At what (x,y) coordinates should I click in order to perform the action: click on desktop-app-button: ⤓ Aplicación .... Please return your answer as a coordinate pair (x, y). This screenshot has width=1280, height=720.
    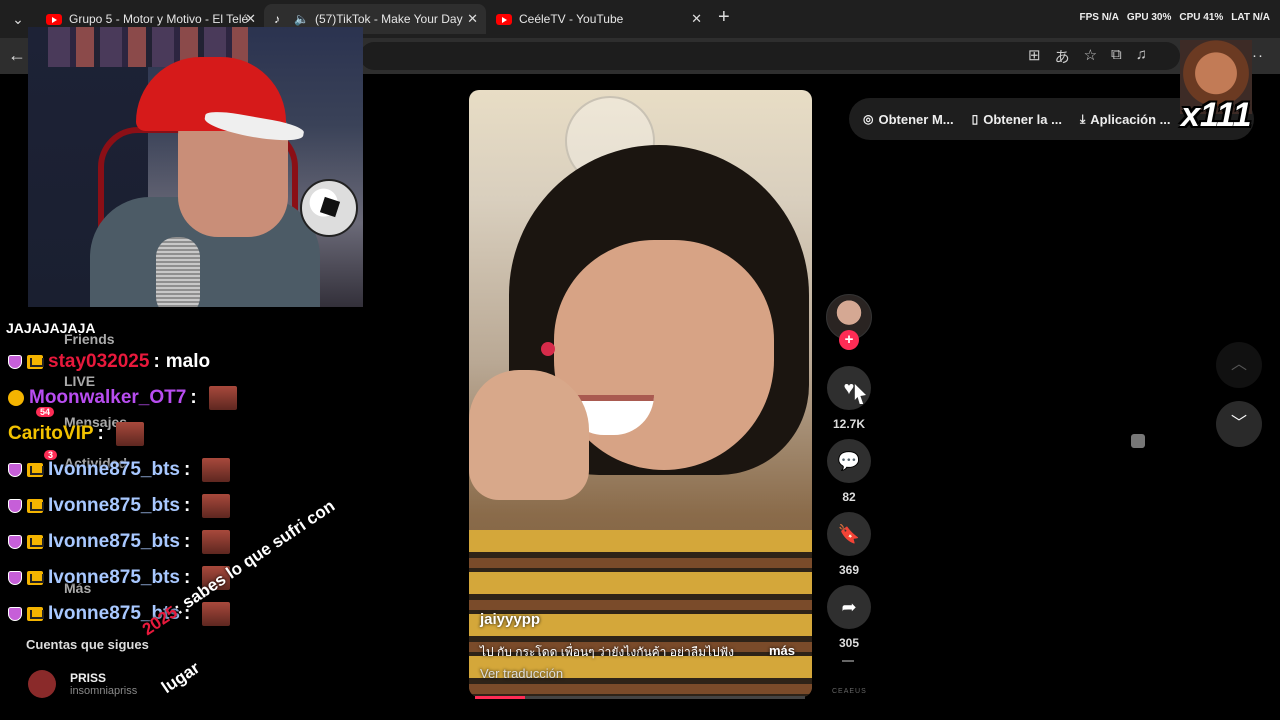
    Looking at the image, I should click on (1125, 119).